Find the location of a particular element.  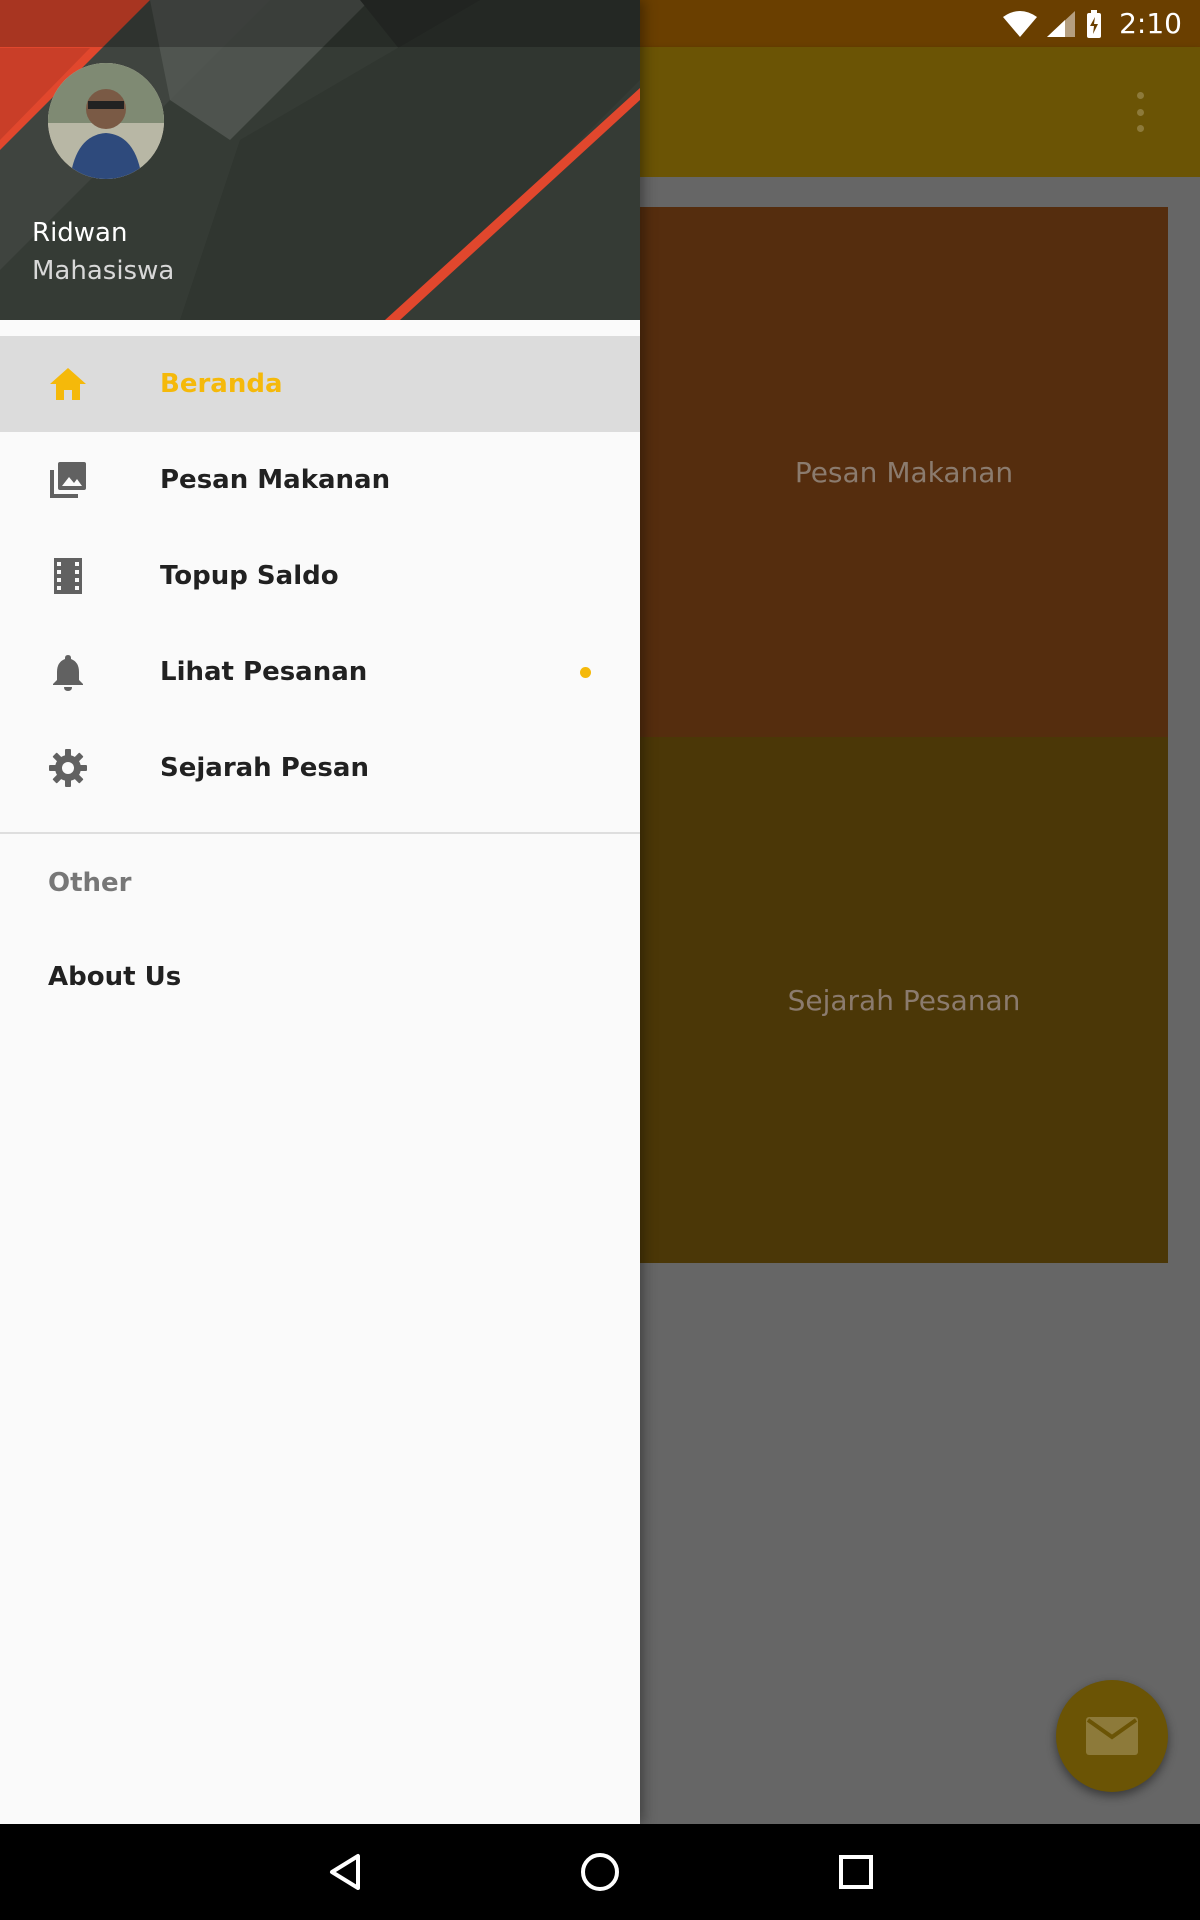

bell-icon is located at coordinates (68, 673).